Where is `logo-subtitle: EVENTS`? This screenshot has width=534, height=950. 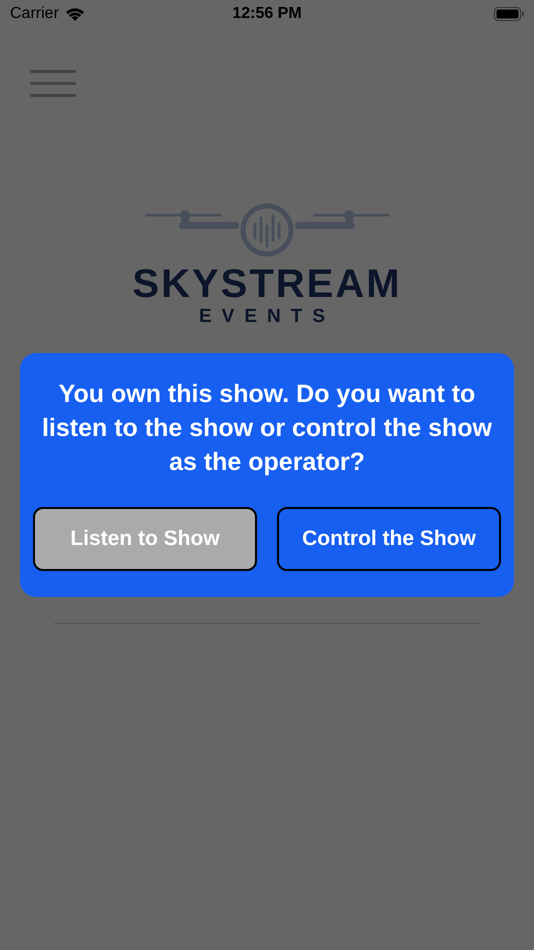
logo-subtitle: EVENTS is located at coordinates (267, 317).